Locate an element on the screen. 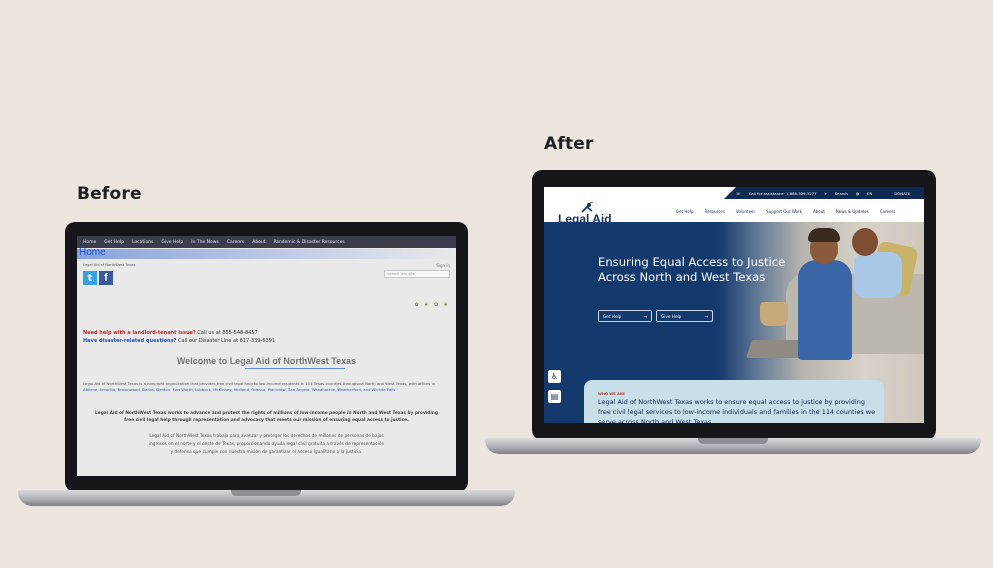  globe-icon: ◍ is located at coordinates (857, 193).